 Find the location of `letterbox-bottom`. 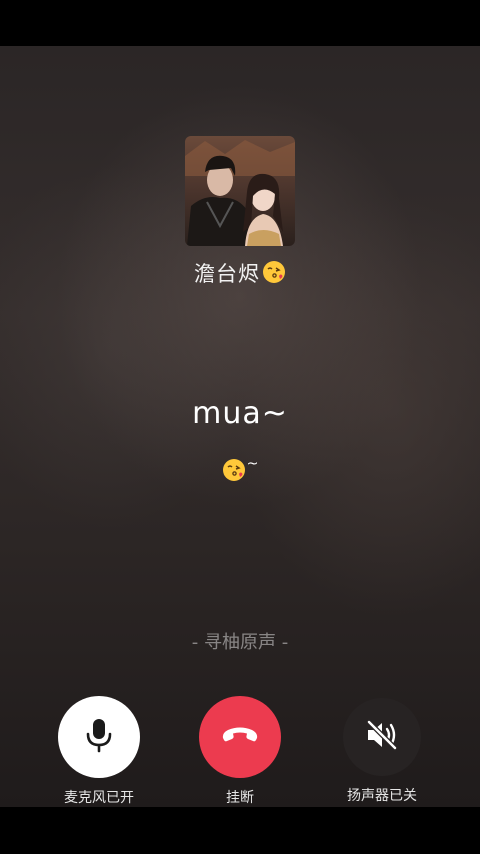

letterbox-bottom is located at coordinates (240, 830).